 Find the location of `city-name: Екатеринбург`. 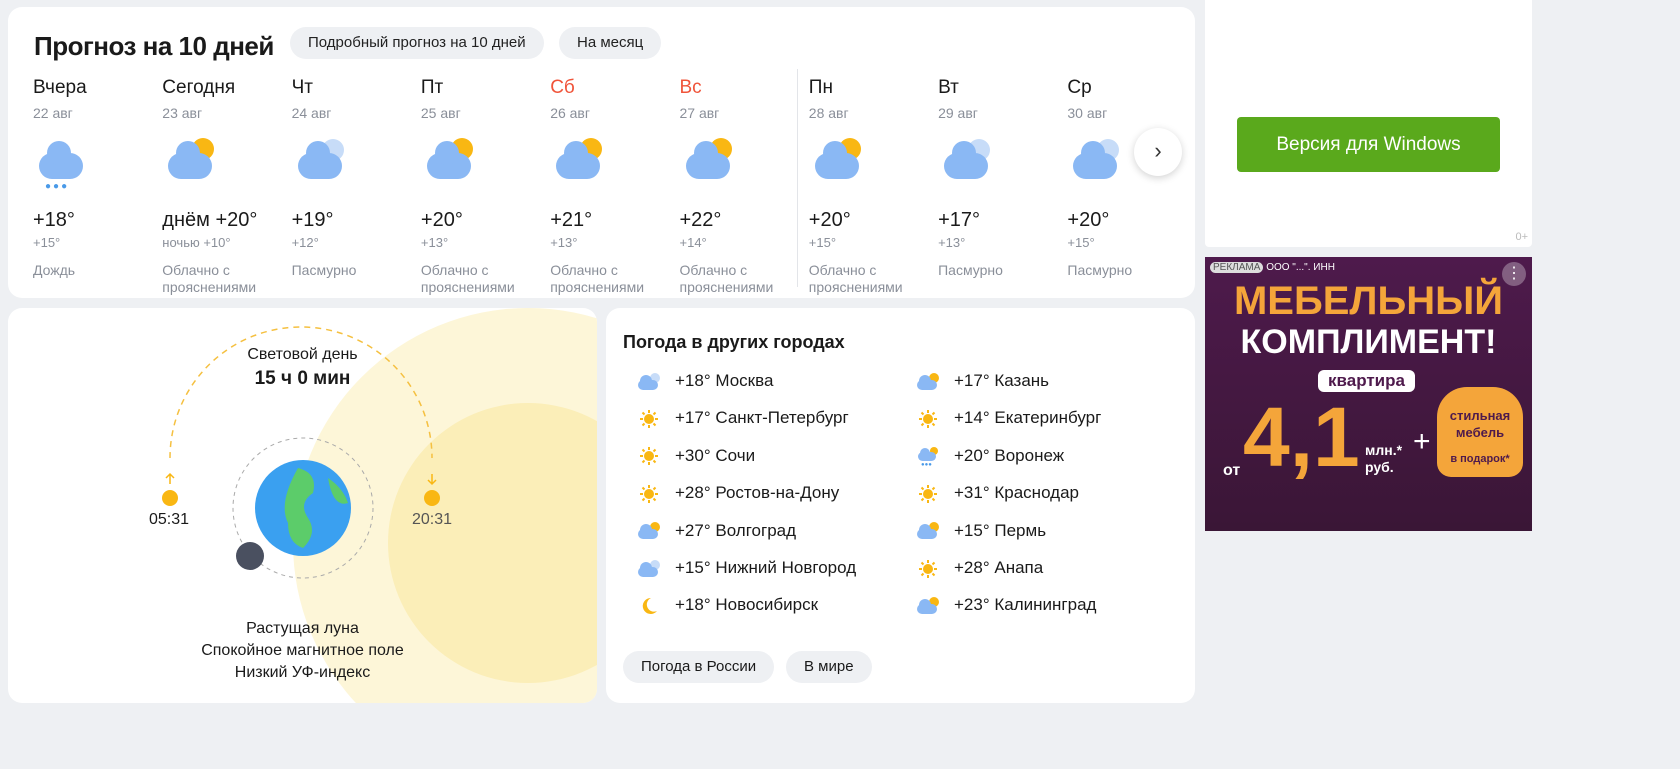

city-name: Екатеринбург is located at coordinates (1048, 418).